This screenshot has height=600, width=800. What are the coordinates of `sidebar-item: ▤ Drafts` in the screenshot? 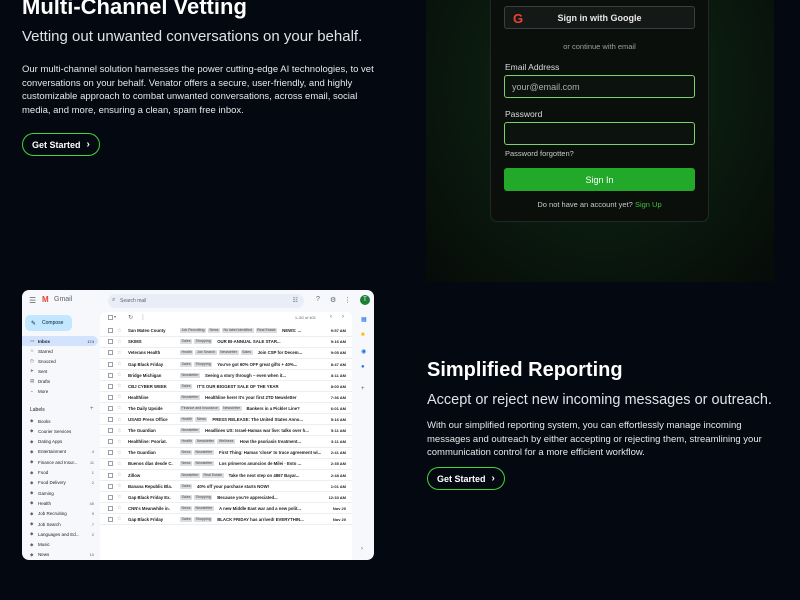 It's located at (60, 381).